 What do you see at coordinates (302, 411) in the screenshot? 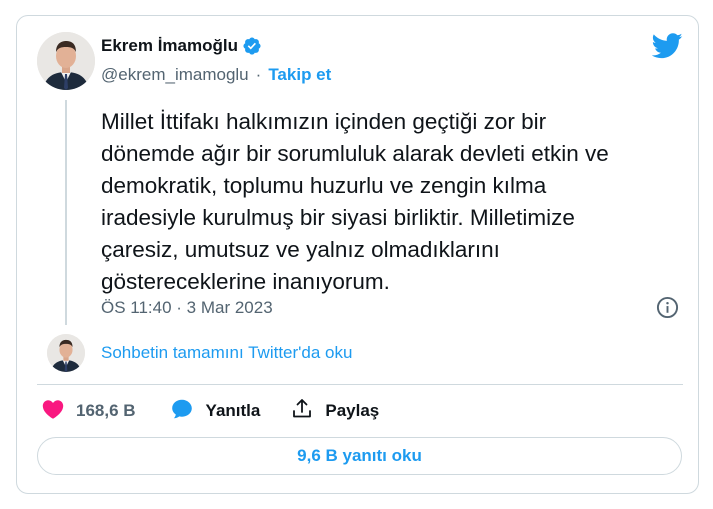
I see `share-upload-icon` at bounding box center [302, 411].